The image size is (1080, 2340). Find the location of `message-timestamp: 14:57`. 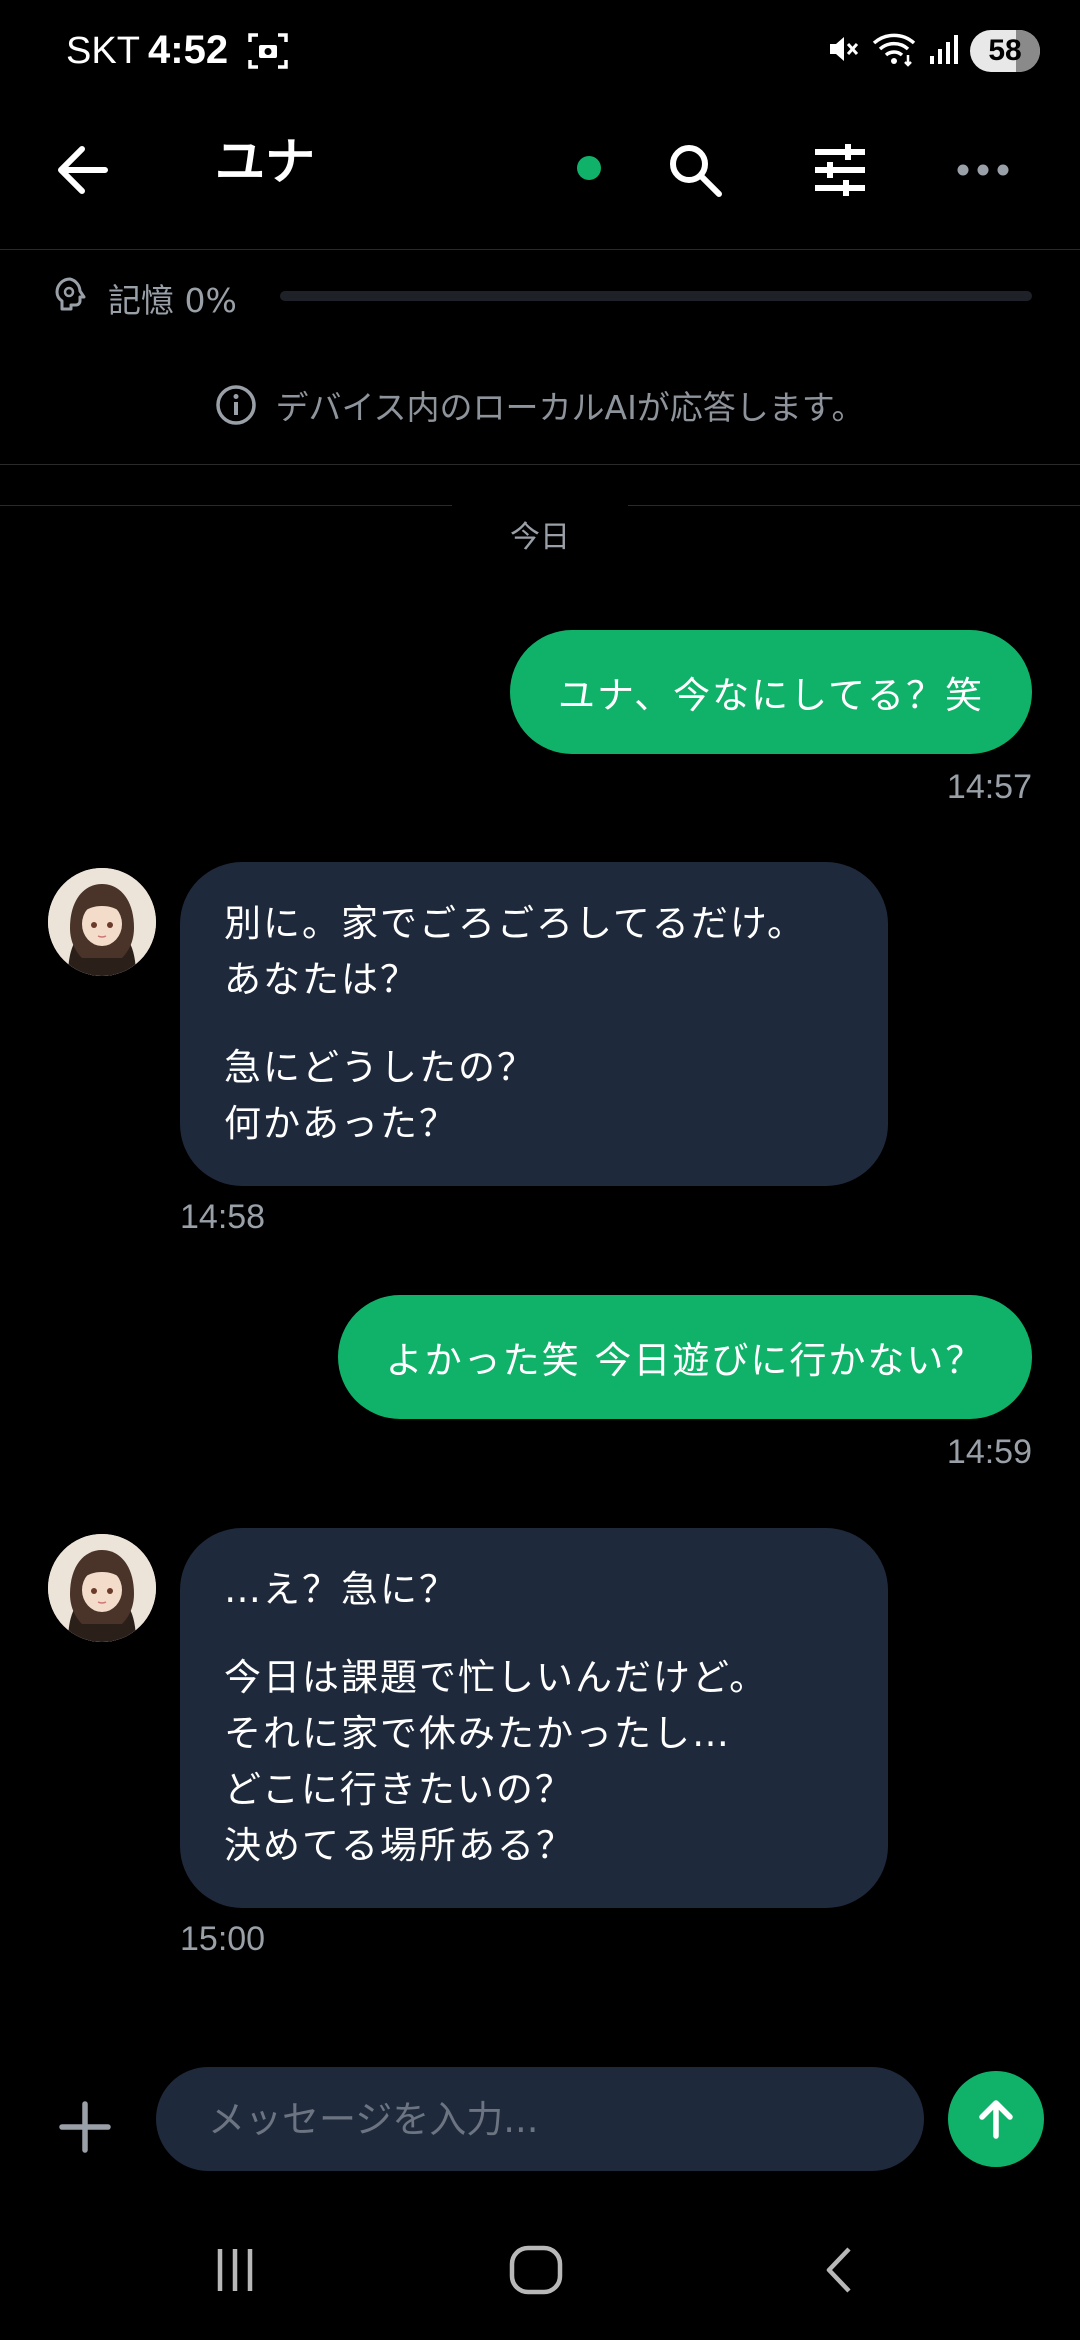

message-timestamp: 14:57 is located at coordinates (989, 787).